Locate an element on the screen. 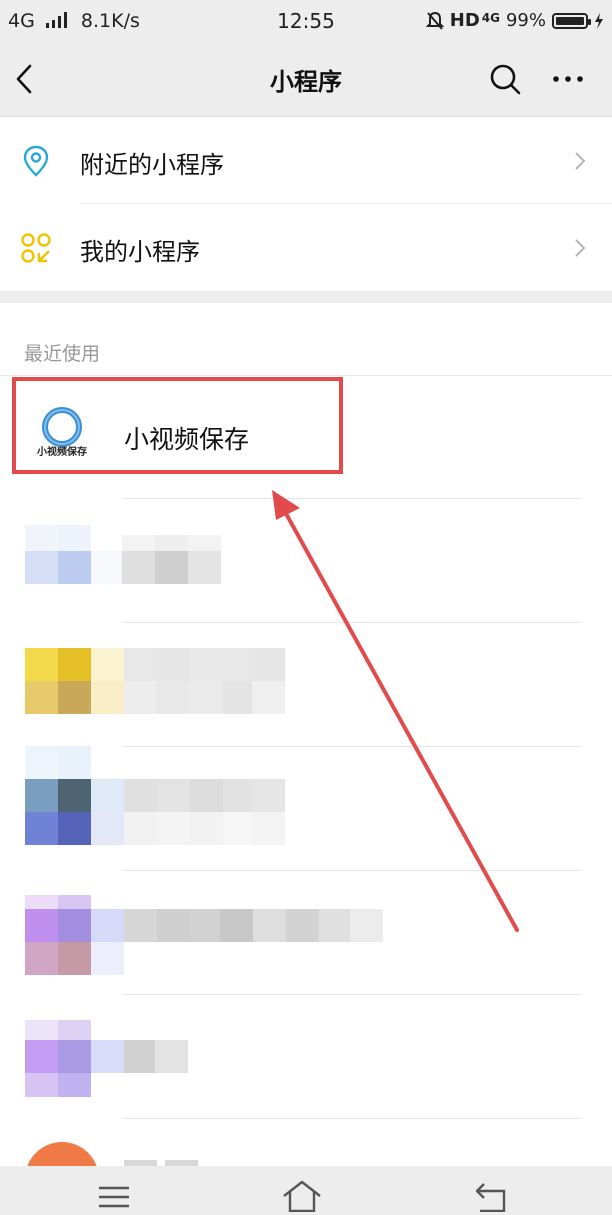 The width and height of the screenshot is (612, 1215). home-icon is located at coordinates (302, 1195).